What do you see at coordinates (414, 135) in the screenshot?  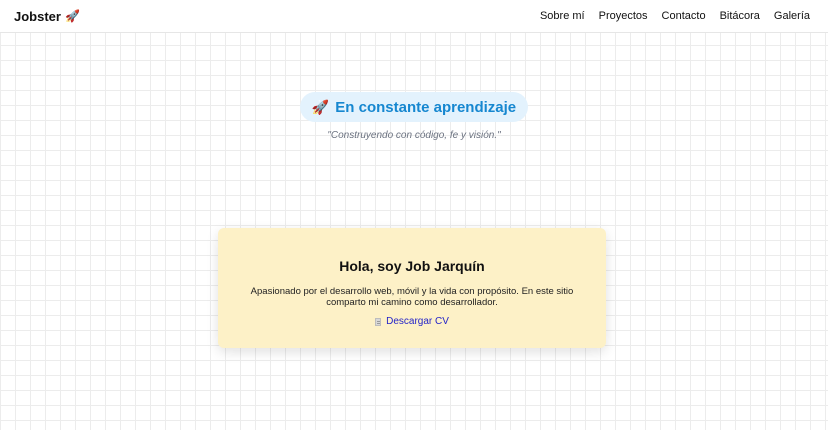 I see `motto: "Construyendo con código, fe y visión."` at bounding box center [414, 135].